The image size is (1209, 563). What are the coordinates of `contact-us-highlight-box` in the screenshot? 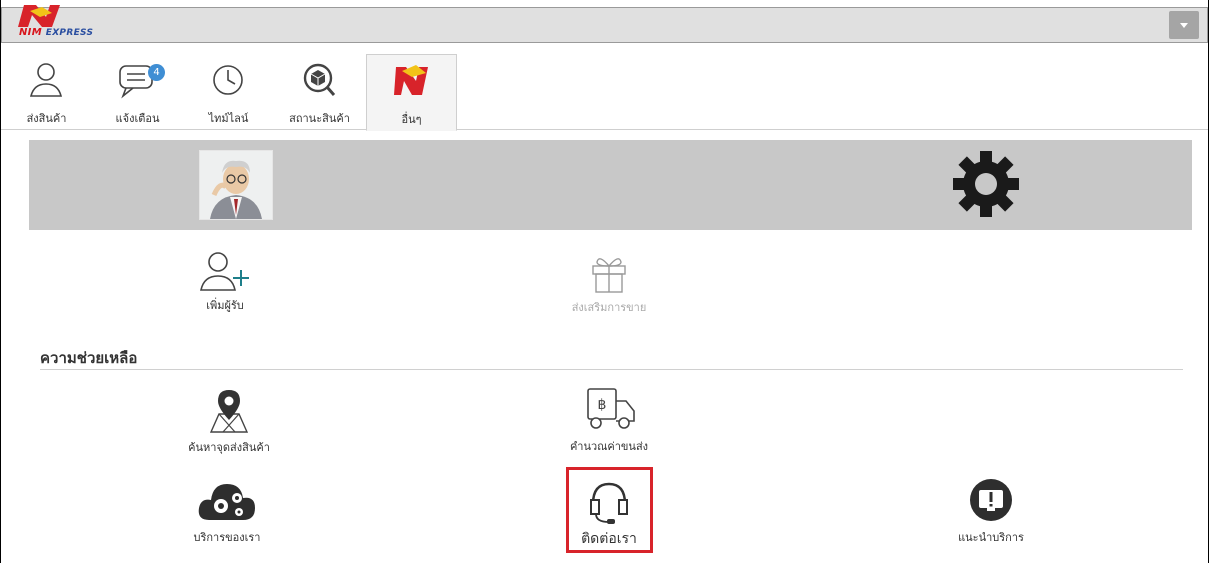 It's located at (609, 510).